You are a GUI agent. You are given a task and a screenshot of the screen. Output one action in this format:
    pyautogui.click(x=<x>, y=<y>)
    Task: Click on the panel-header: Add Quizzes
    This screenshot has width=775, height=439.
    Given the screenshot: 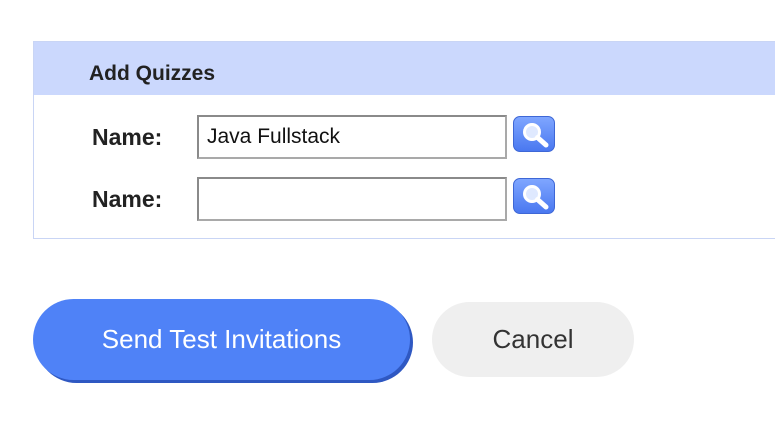 What is the action you would take?
    pyautogui.click(x=404, y=68)
    